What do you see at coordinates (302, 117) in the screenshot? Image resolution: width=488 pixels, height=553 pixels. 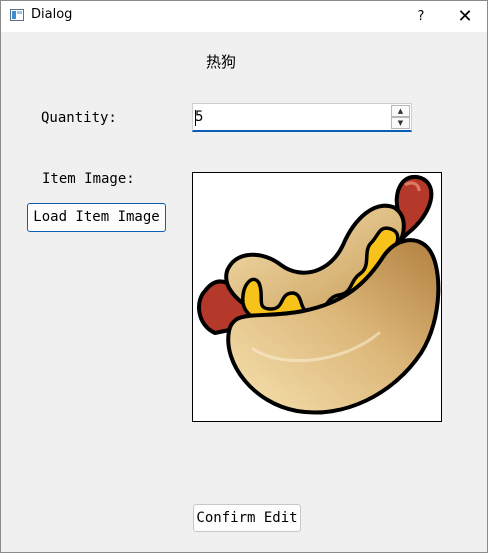 I see `quantity-spinbox: 5 ▲ ▼` at bounding box center [302, 117].